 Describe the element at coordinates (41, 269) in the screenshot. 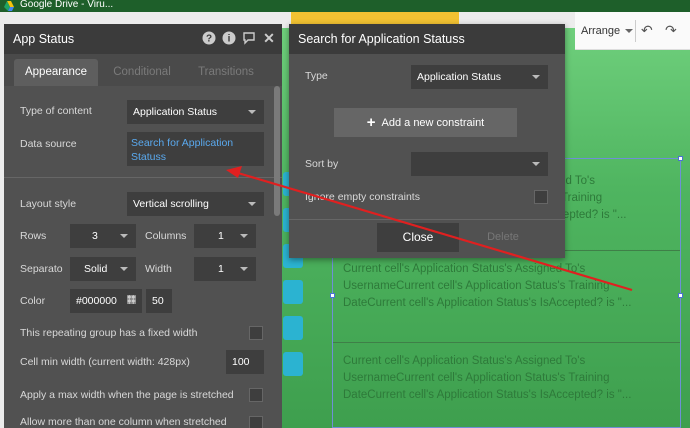

I see `separator-label: Separato` at that location.